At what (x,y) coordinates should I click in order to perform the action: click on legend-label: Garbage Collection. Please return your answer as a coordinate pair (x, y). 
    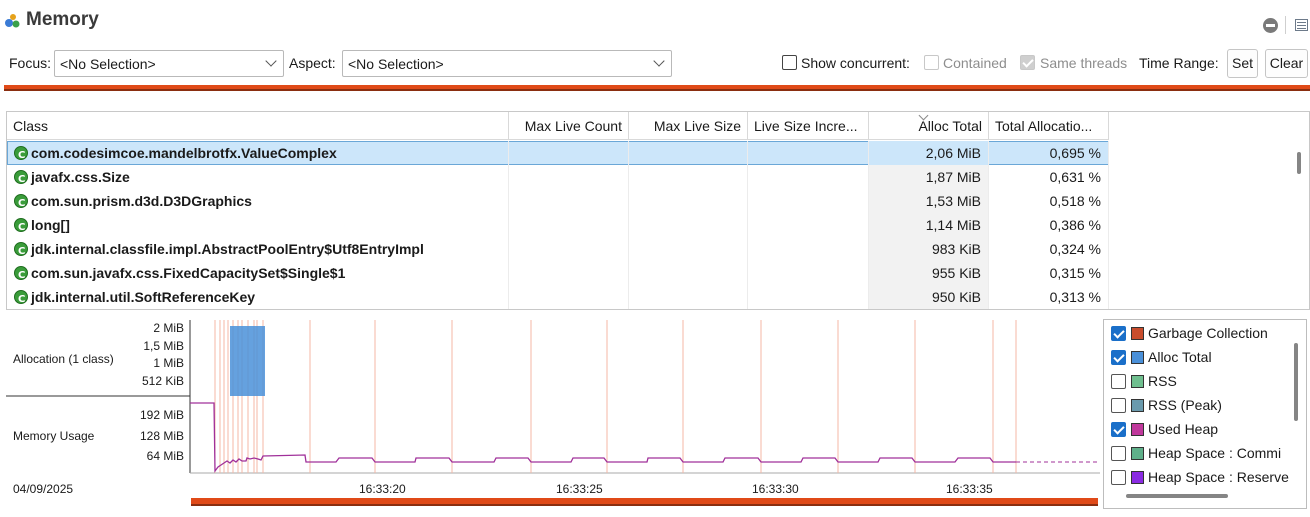
    Looking at the image, I should click on (1208, 333).